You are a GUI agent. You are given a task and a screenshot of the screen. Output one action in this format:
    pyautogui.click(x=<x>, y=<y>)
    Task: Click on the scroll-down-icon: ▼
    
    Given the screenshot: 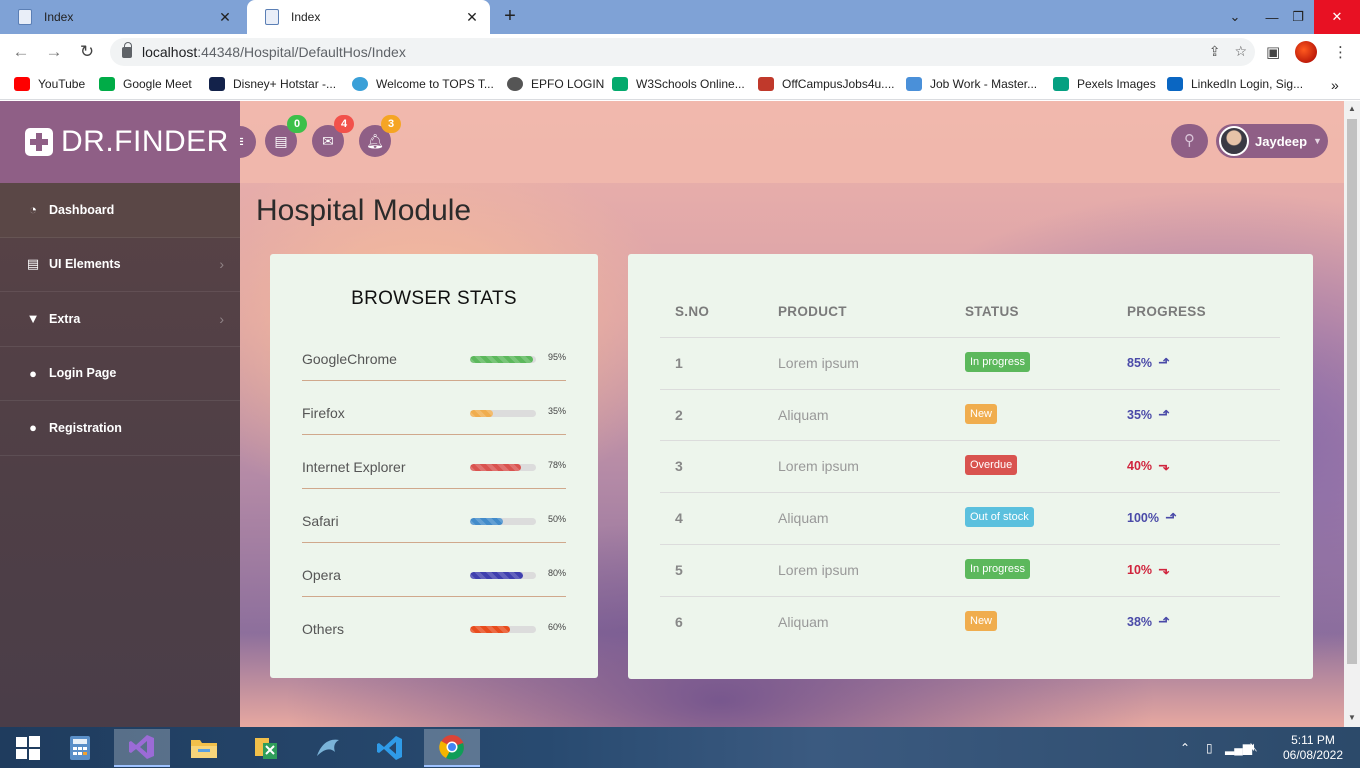 What is the action you would take?
    pyautogui.click(x=1352, y=717)
    